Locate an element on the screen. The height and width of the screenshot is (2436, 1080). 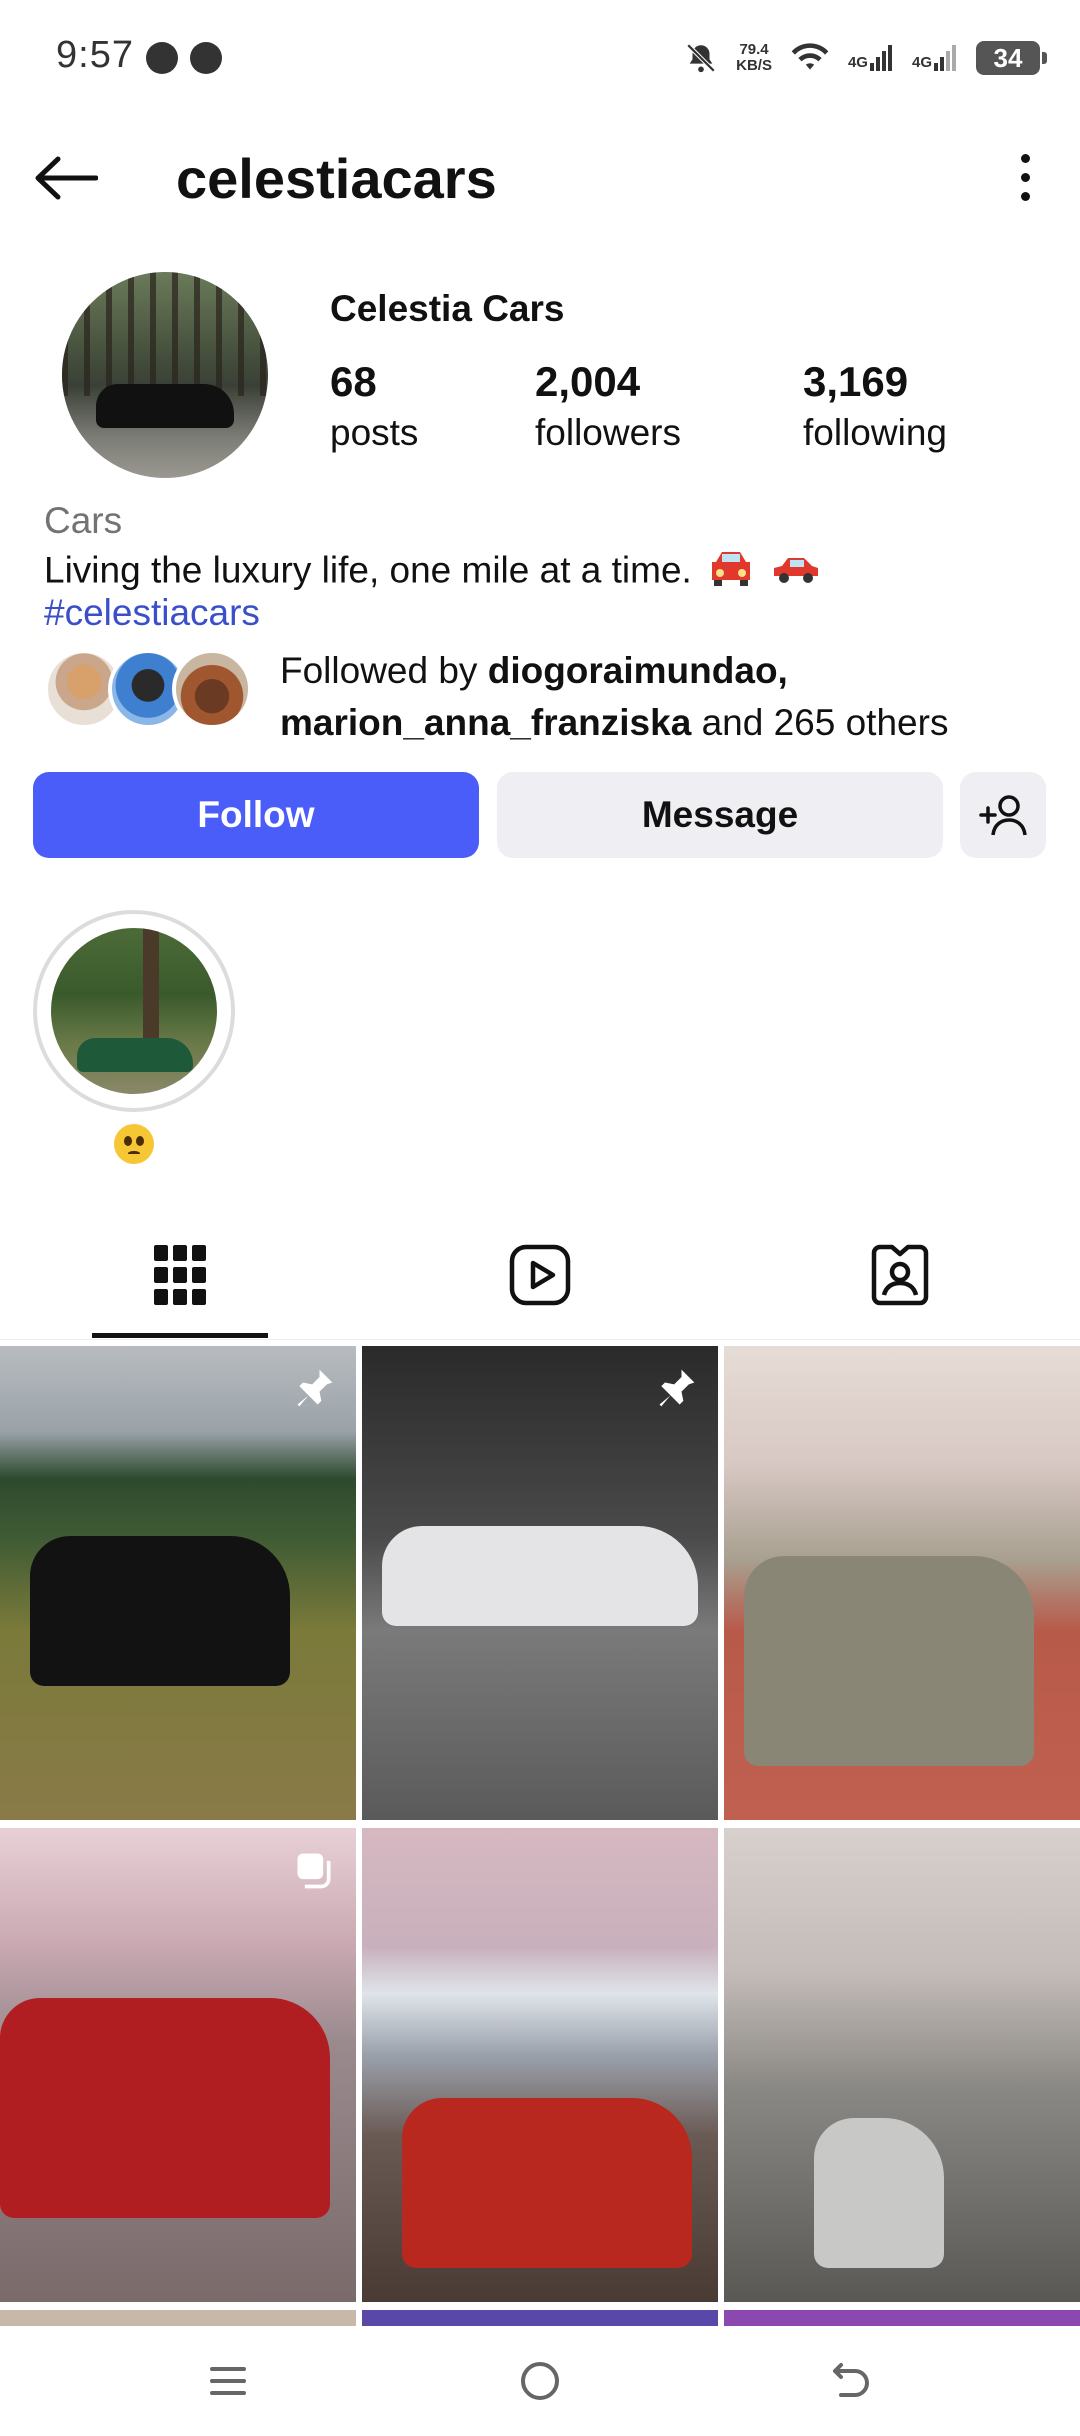
story-highlight is located at coordinates (134, 1011).